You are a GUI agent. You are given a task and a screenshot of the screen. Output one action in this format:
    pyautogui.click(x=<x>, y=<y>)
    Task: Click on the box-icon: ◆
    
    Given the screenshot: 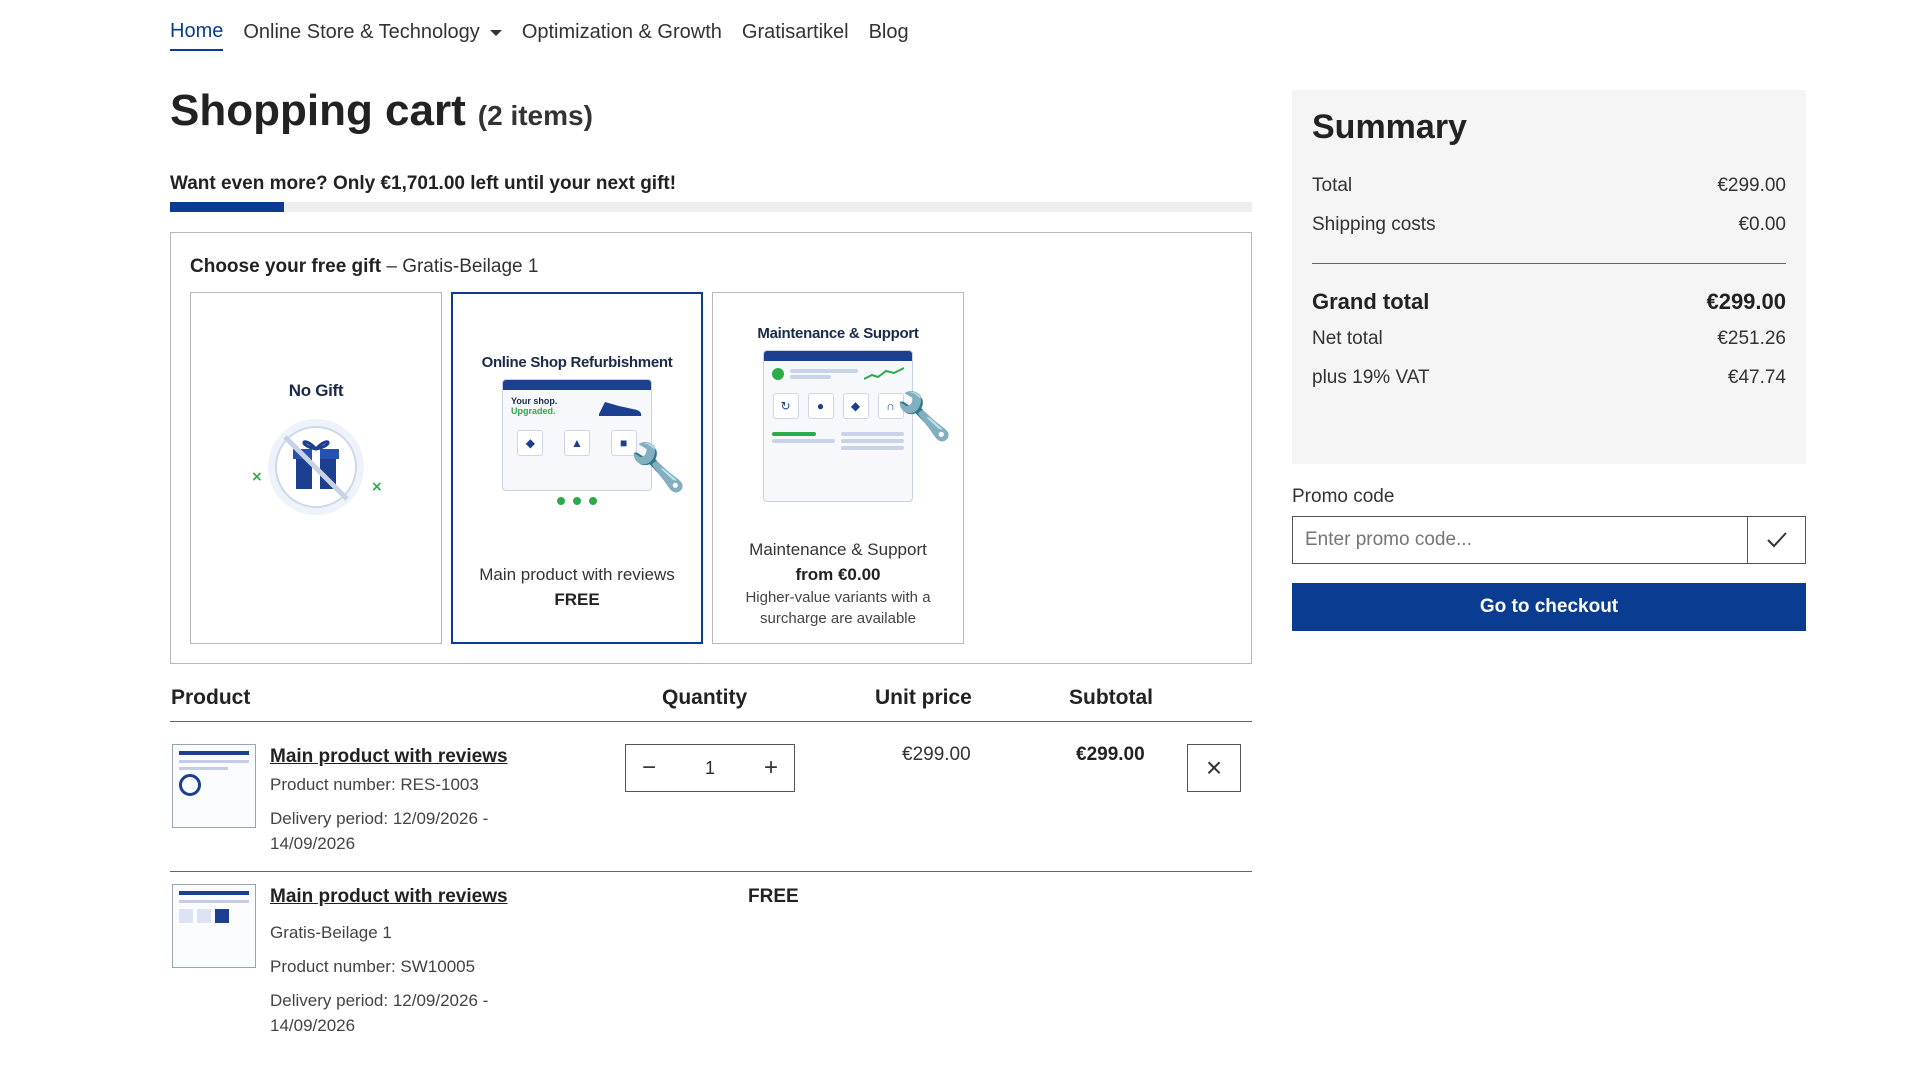 What is the action you would take?
    pyautogui.click(x=530, y=443)
    